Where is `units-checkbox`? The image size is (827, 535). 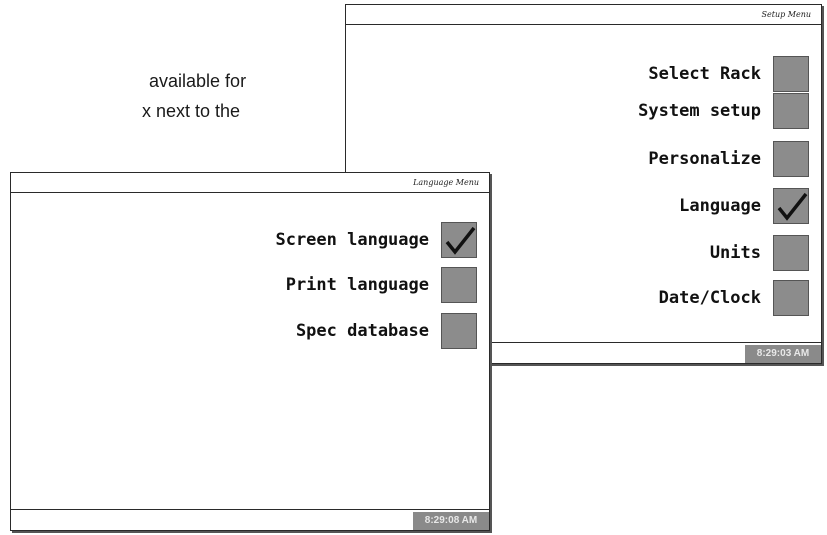 units-checkbox is located at coordinates (791, 253).